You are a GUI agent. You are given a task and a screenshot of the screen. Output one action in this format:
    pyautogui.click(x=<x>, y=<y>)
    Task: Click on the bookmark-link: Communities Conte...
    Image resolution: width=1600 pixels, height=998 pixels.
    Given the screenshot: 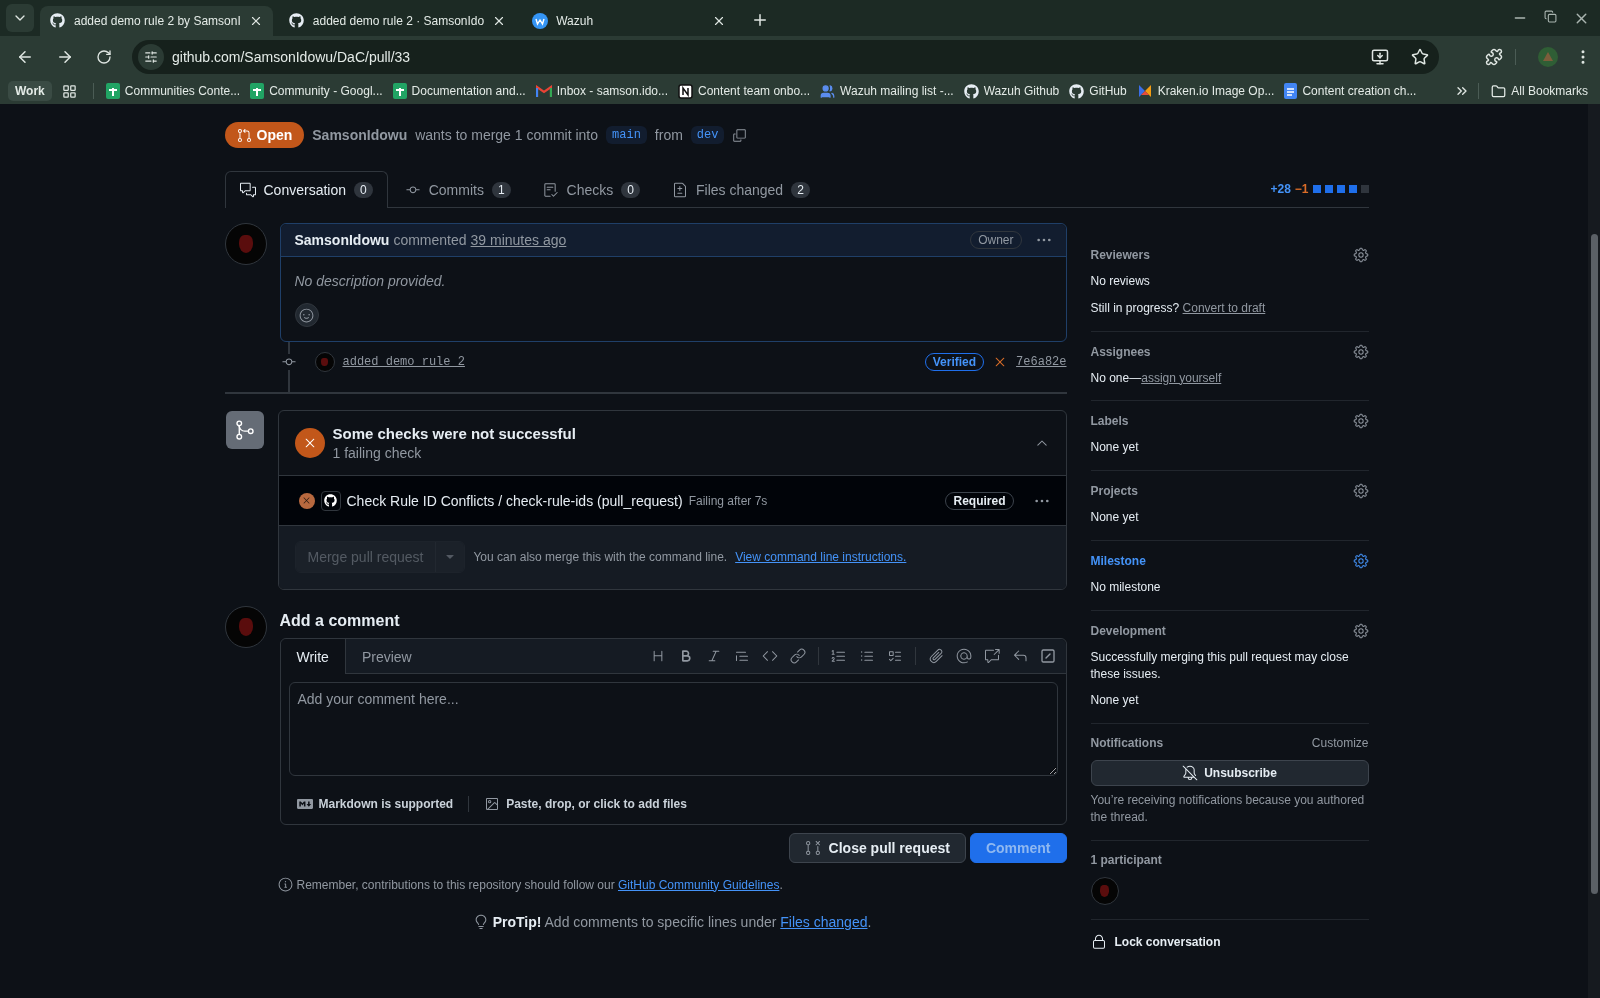 What is the action you would take?
    pyautogui.click(x=173, y=91)
    